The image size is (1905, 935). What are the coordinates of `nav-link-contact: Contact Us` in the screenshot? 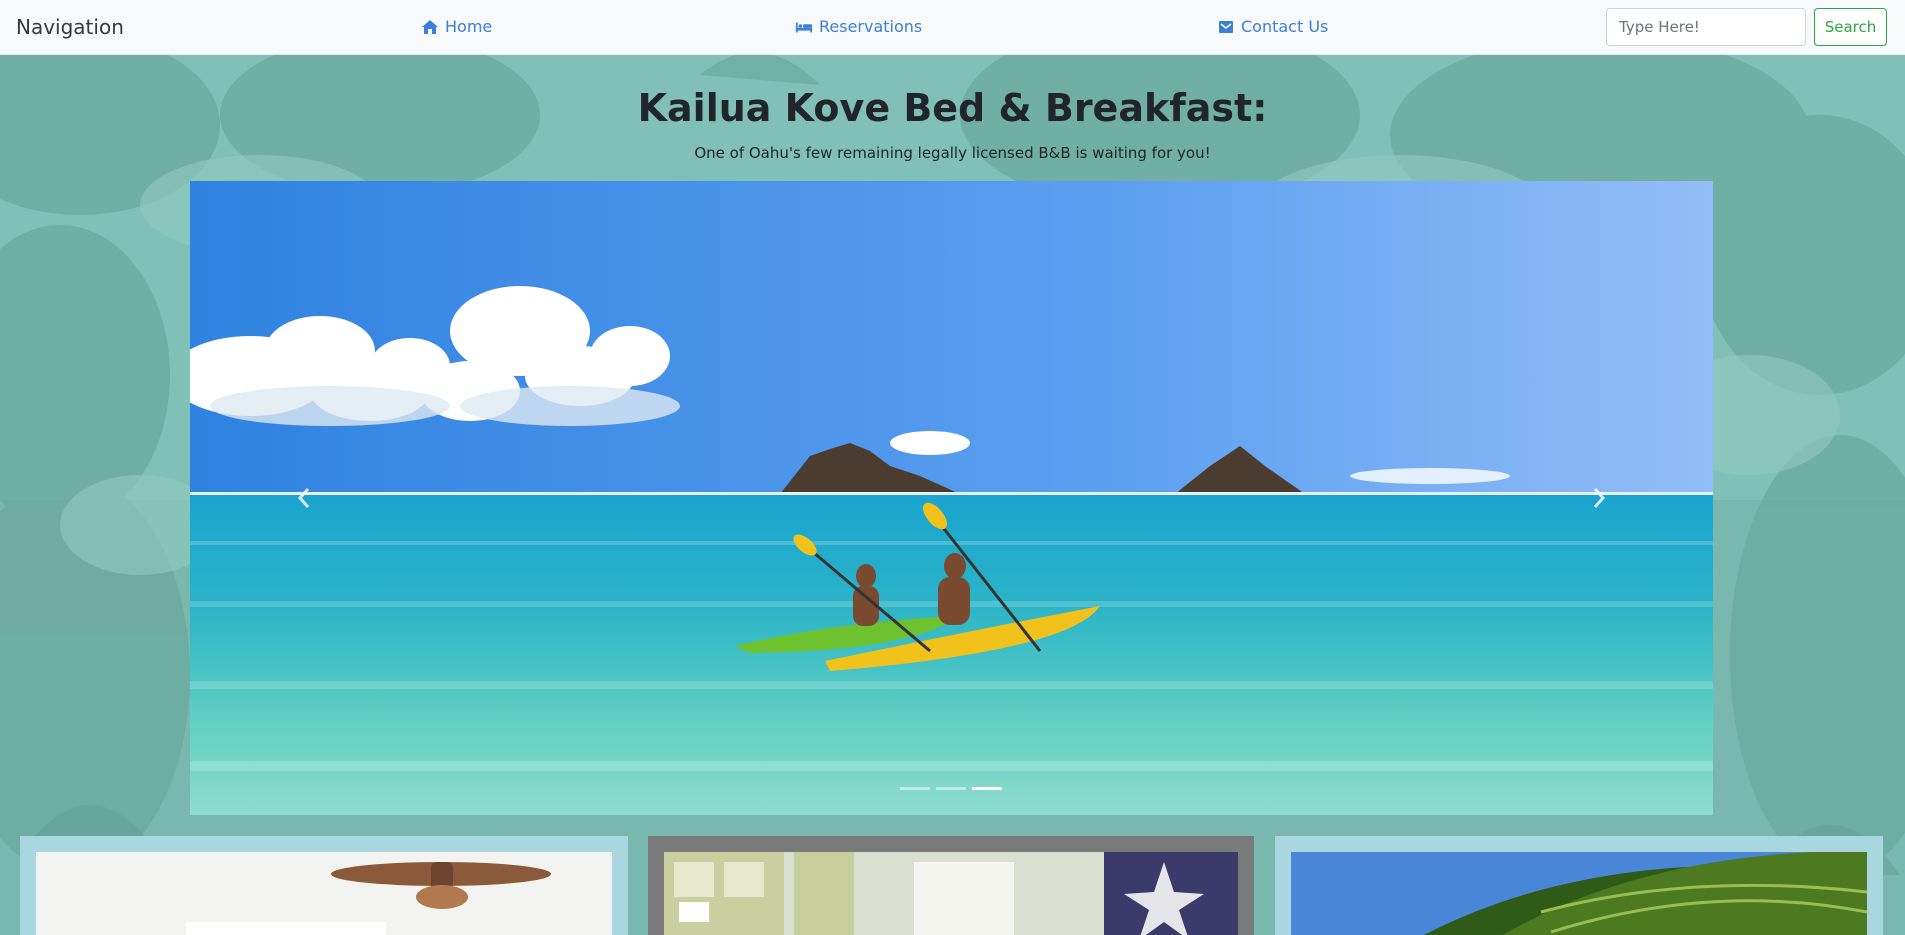 It's located at (1272, 26).